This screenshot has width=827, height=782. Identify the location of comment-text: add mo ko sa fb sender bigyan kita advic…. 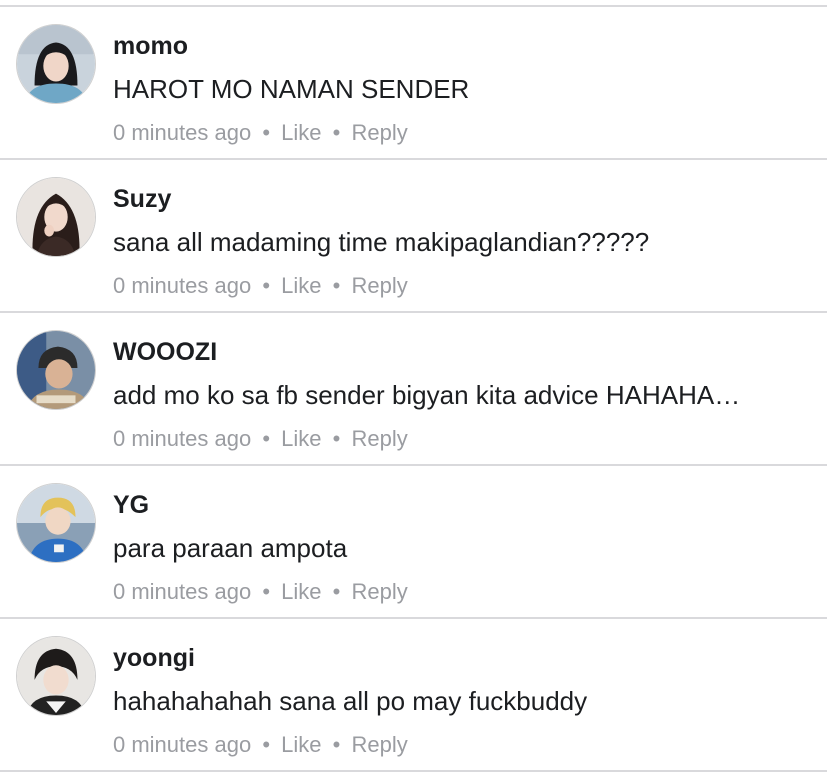
(427, 395).